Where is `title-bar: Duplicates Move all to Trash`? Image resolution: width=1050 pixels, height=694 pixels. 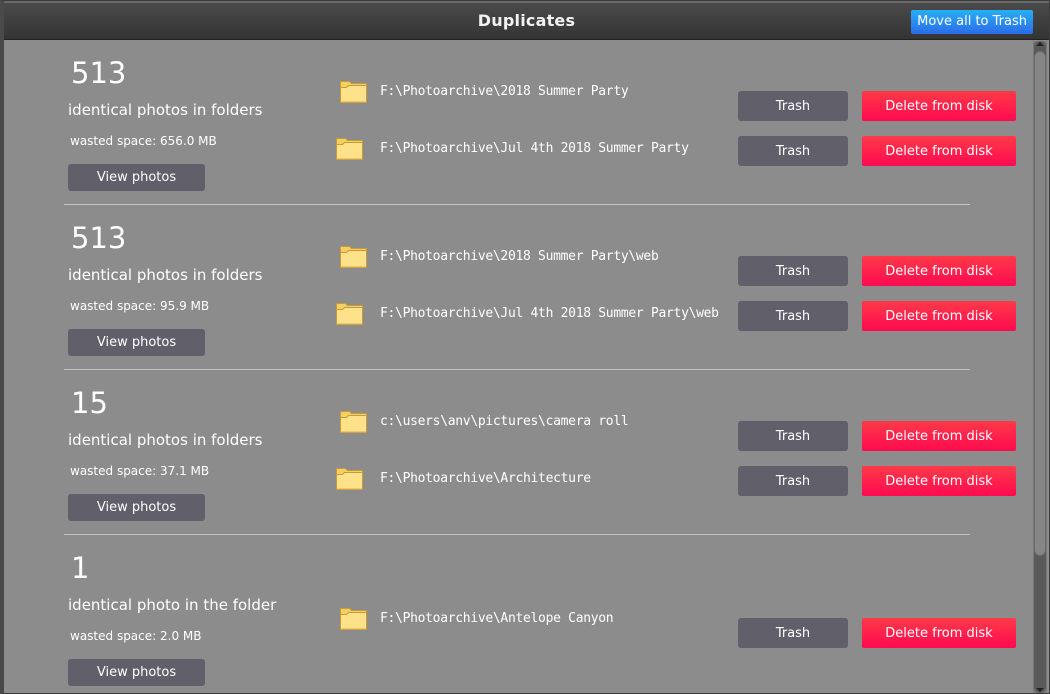
title-bar: Duplicates Move all to Trash is located at coordinates (526, 20).